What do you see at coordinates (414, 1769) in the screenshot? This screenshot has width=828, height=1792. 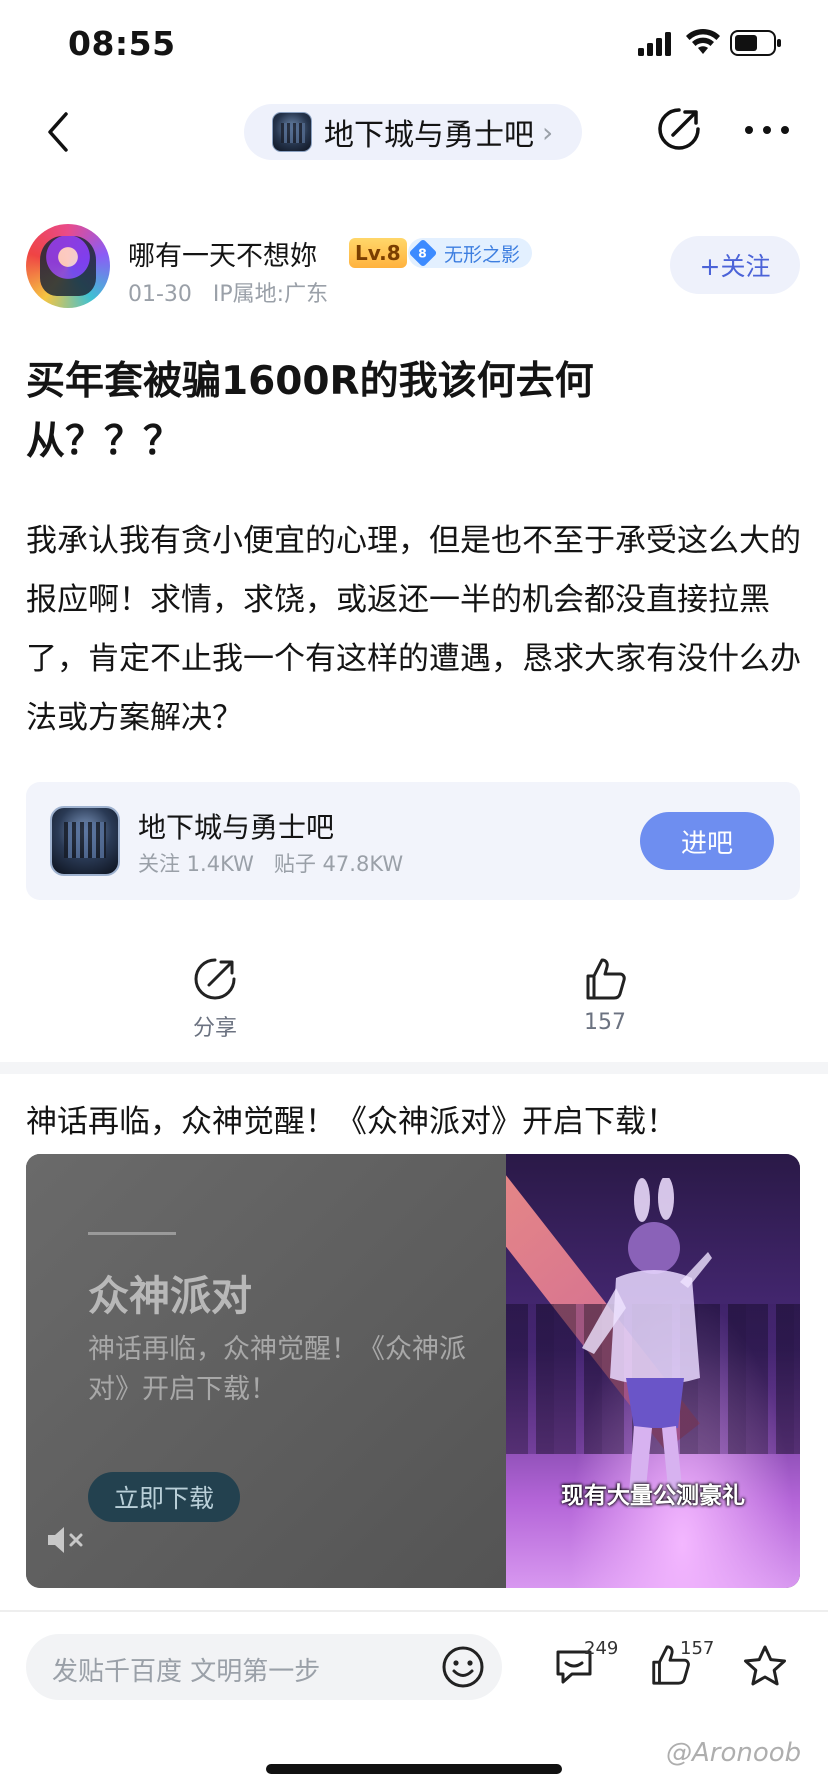 I see `home-indicator` at bounding box center [414, 1769].